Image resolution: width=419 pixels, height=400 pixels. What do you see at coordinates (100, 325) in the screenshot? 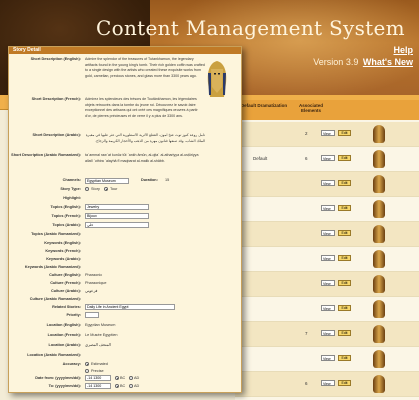
I see `location-en-value: Egyptian Museum` at bounding box center [100, 325].